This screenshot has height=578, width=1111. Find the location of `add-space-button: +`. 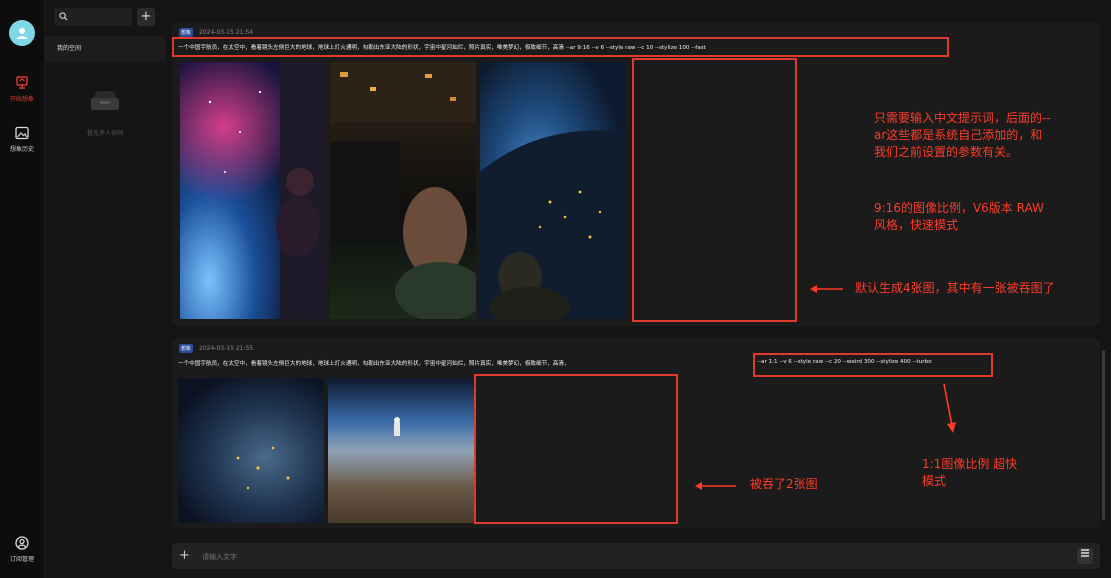

add-space-button: + is located at coordinates (146, 17).